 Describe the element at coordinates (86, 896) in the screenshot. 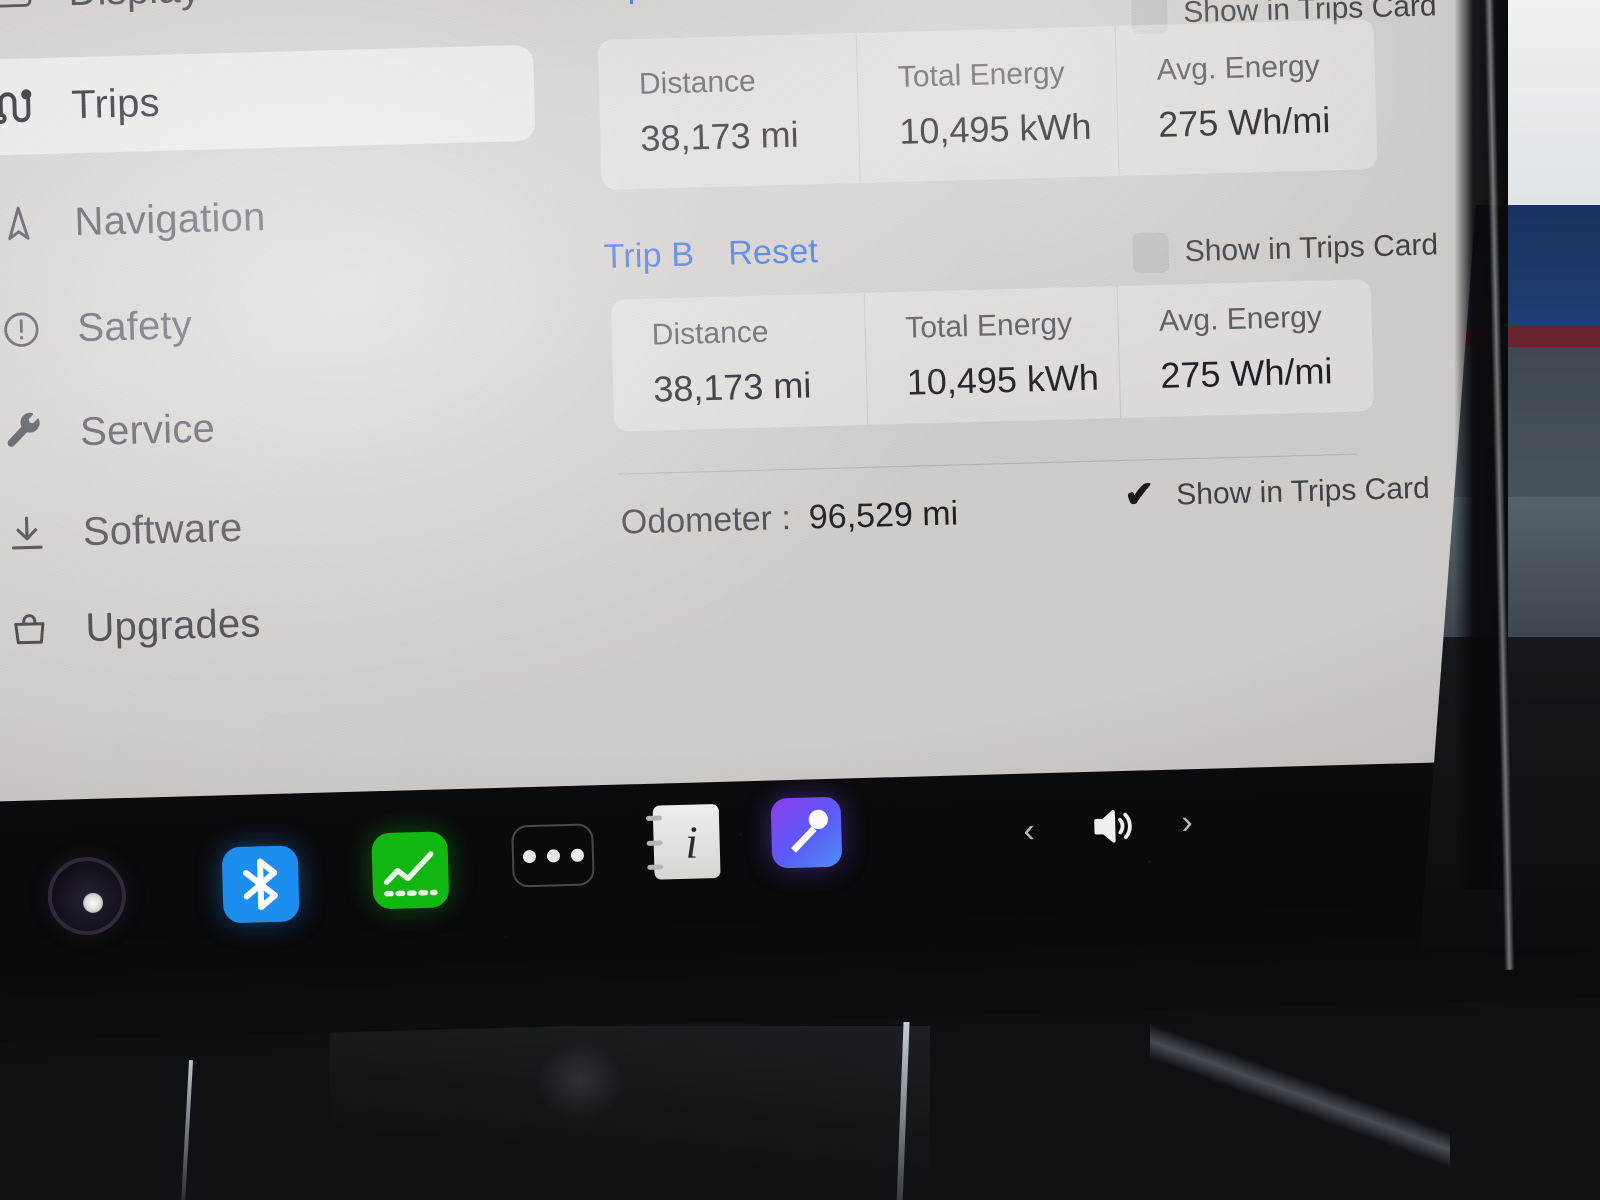

I see `cabin-camera-icon` at that location.